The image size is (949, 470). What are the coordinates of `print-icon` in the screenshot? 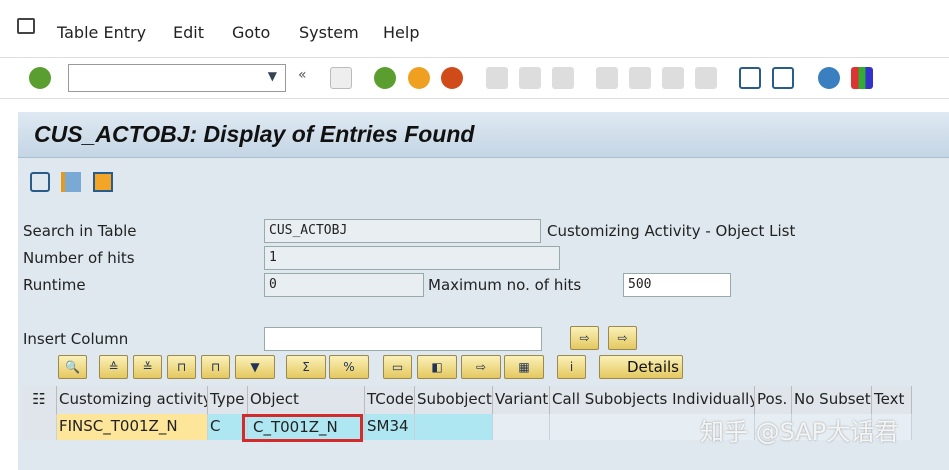 It's located at (497, 78).